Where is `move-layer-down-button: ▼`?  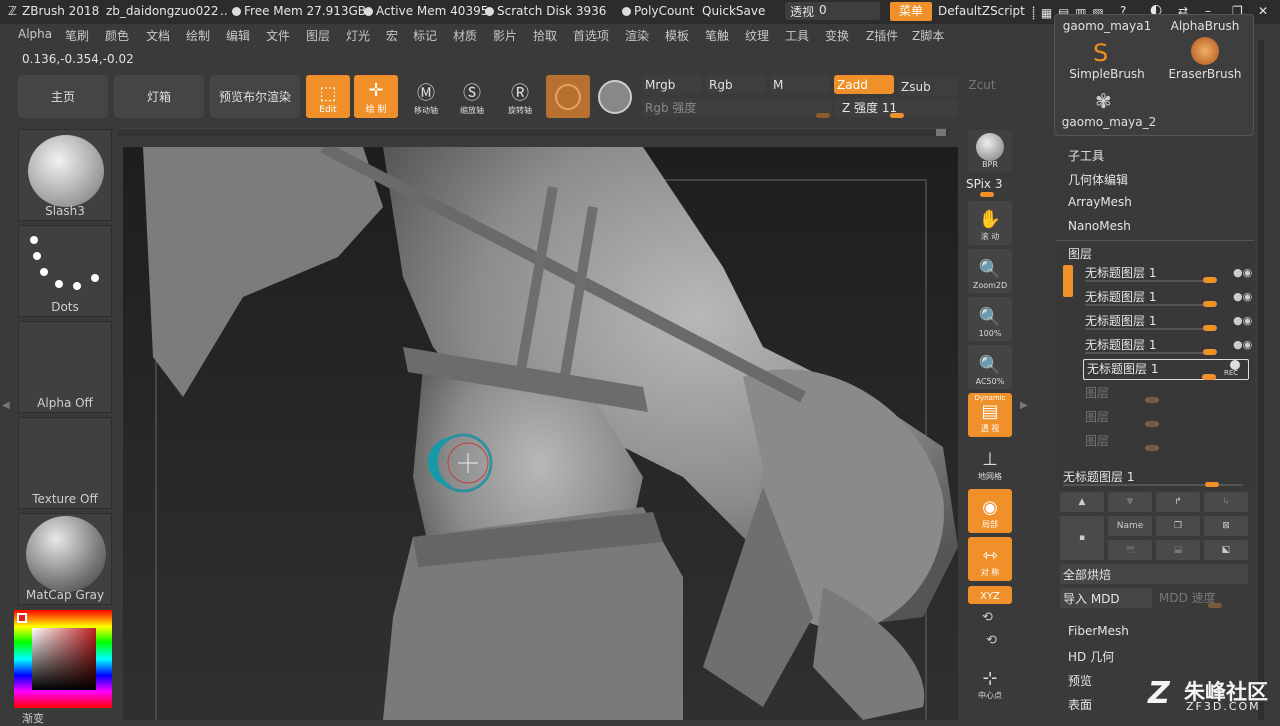 move-layer-down-button: ▼ is located at coordinates (1130, 502).